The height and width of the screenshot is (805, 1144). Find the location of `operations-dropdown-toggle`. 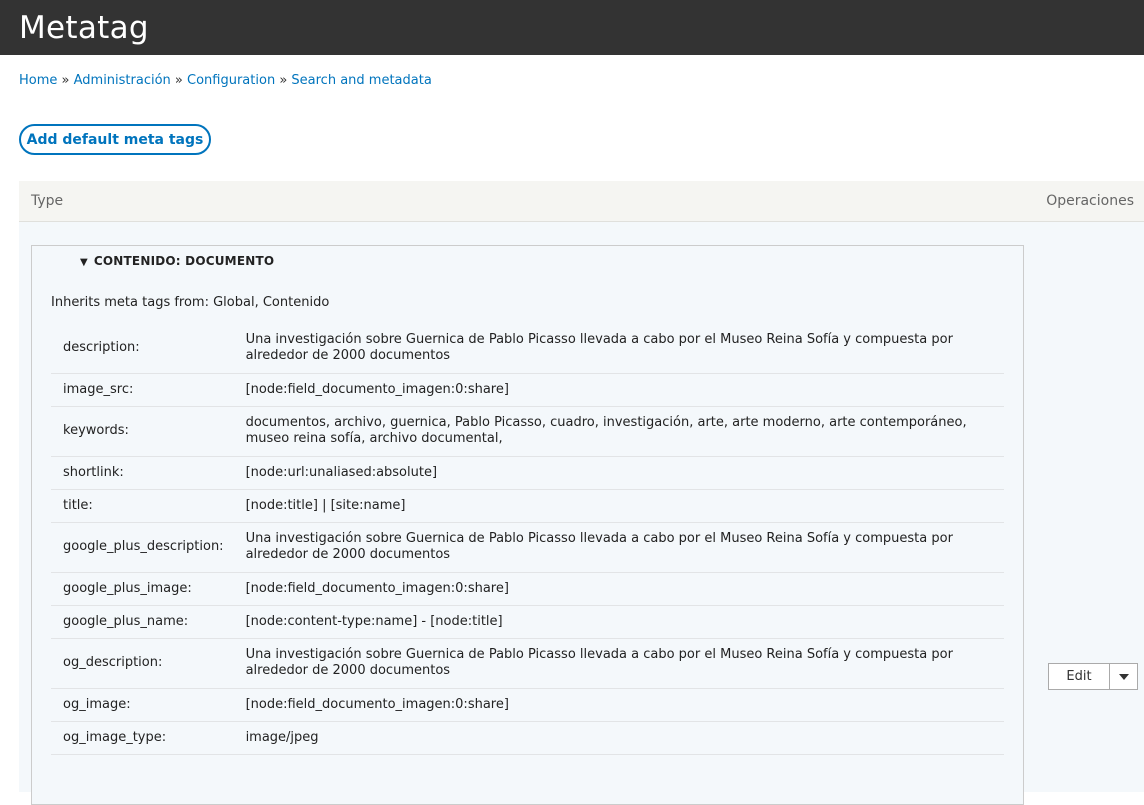

operations-dropdown-toggle is located at coordinates (1124, 676).